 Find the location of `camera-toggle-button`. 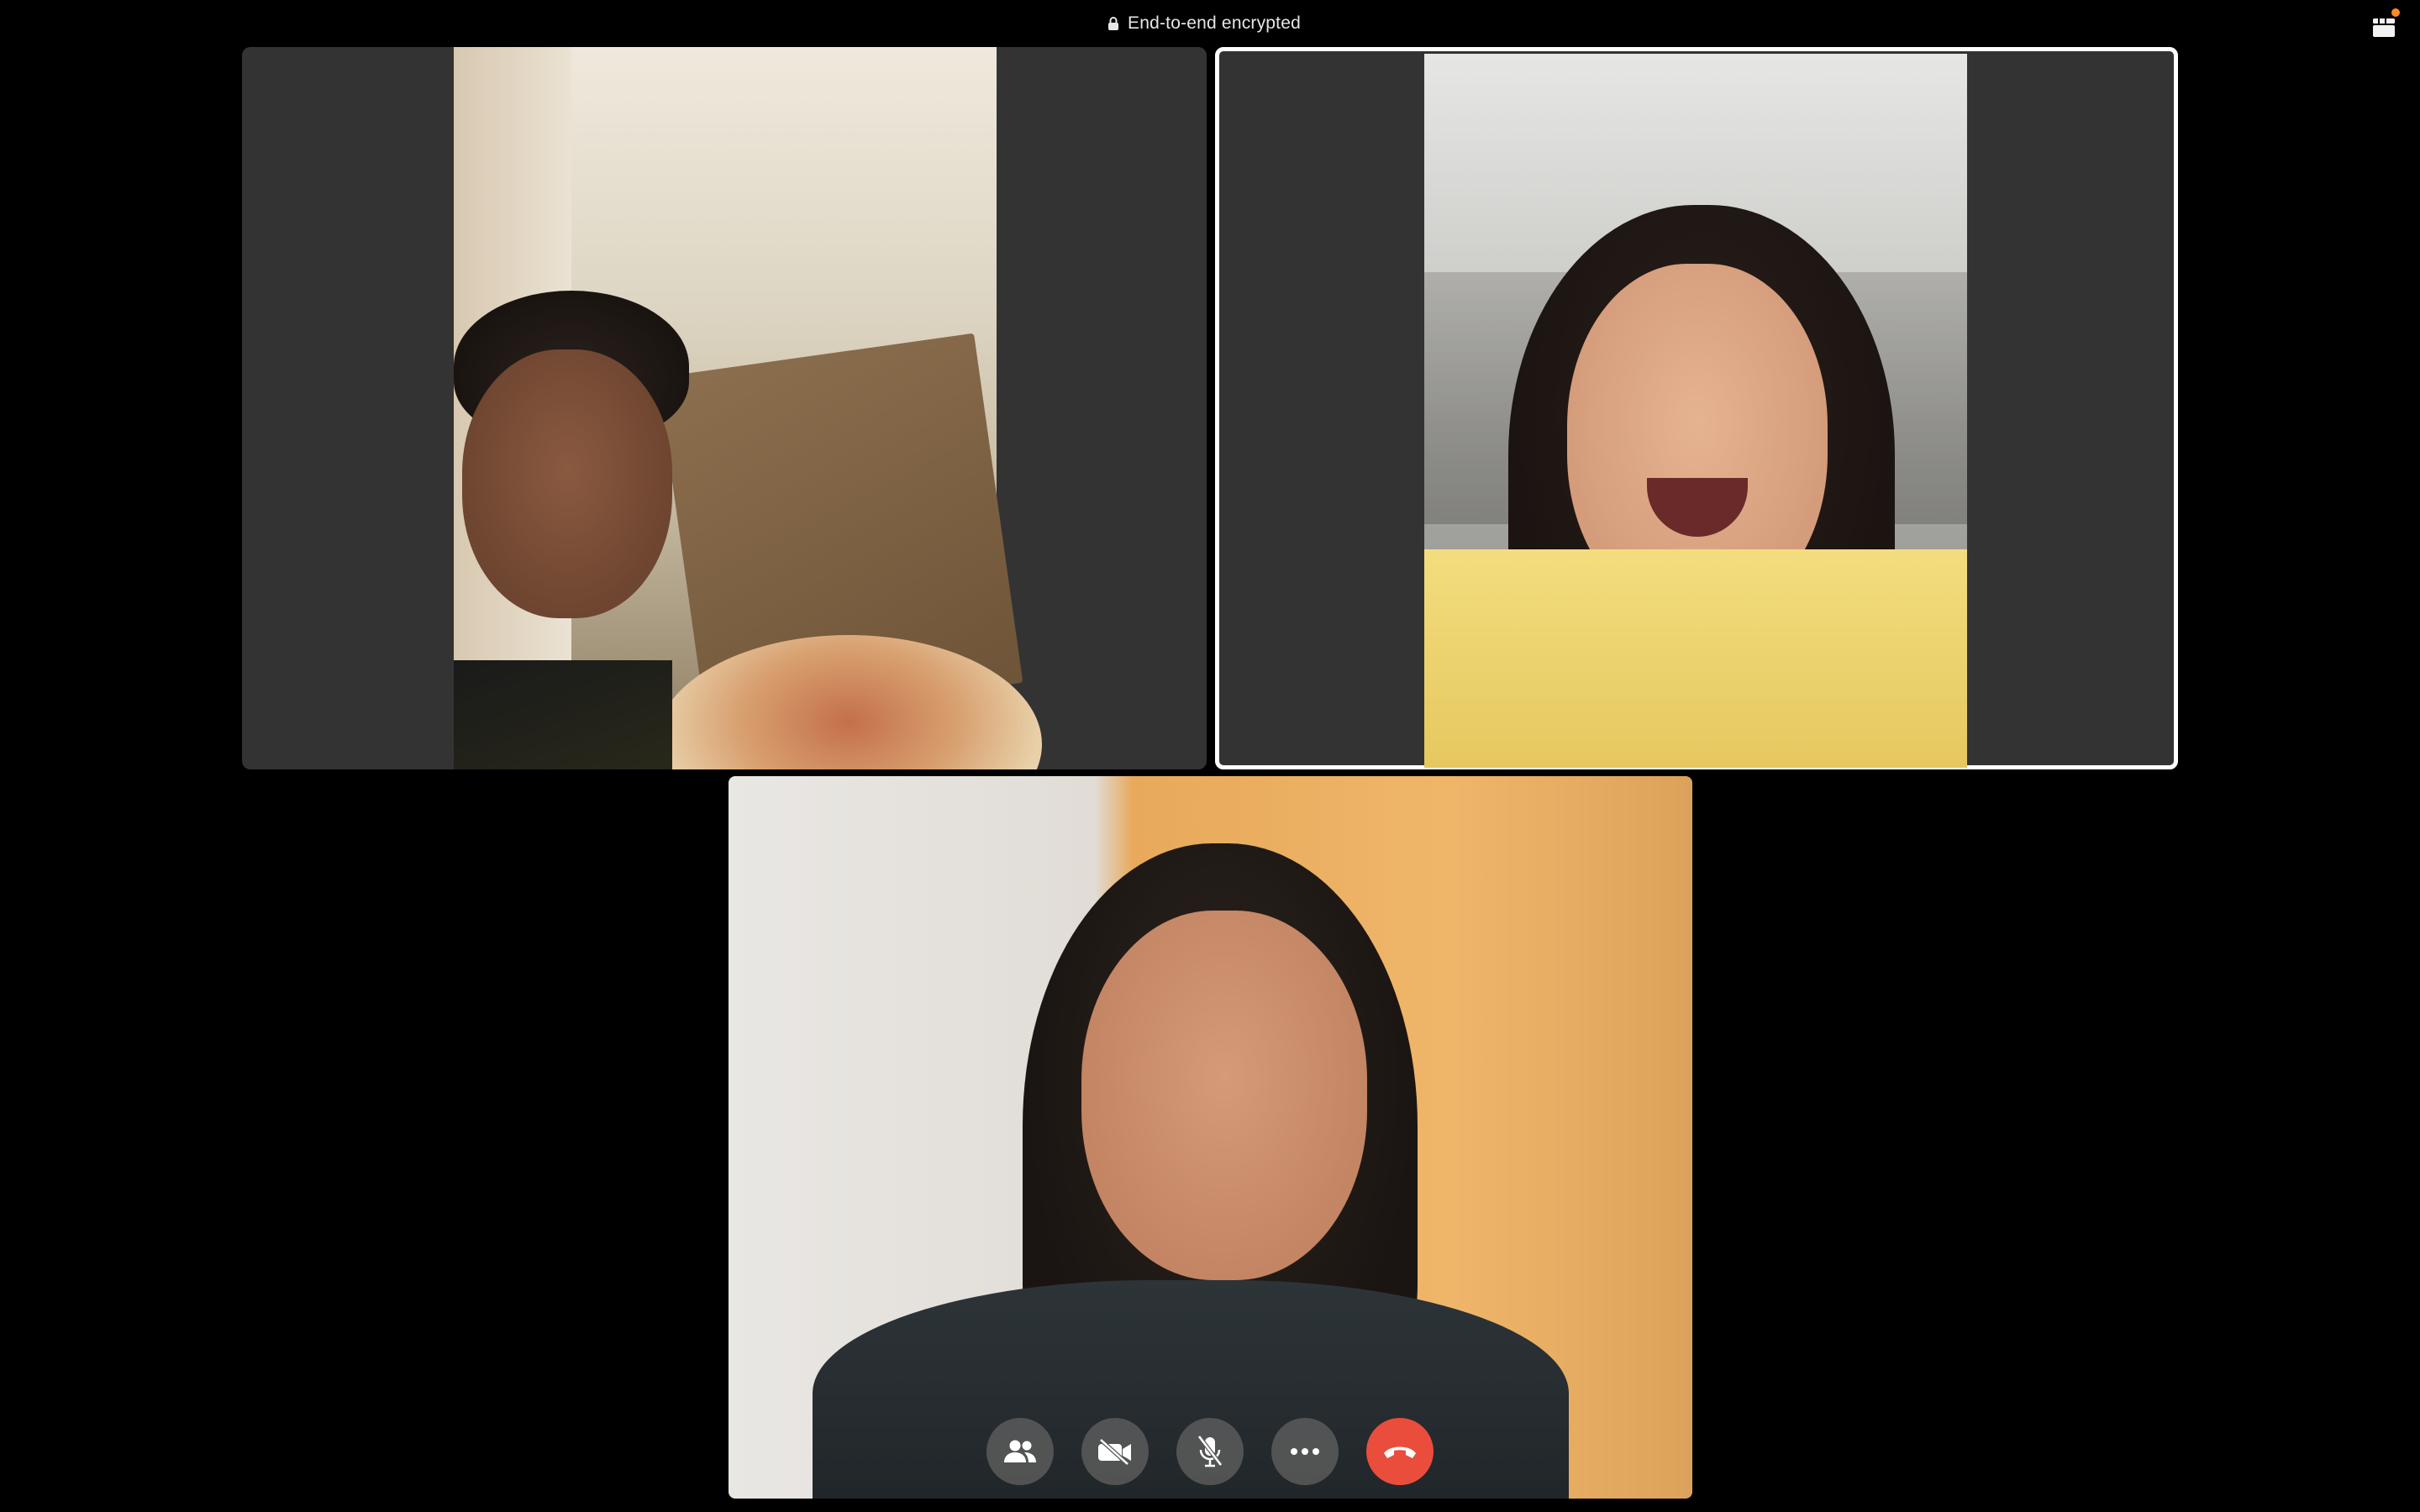

camera-toggle-button is located at coordinates (1115, 1451).